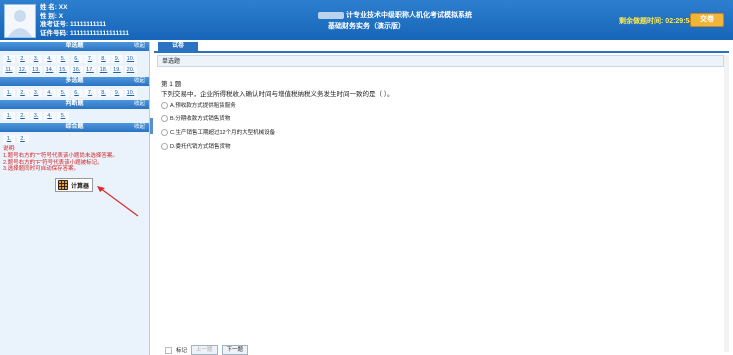 The image size is (733, 355). I want to click on question-number-link: 11., so click(9, 70).